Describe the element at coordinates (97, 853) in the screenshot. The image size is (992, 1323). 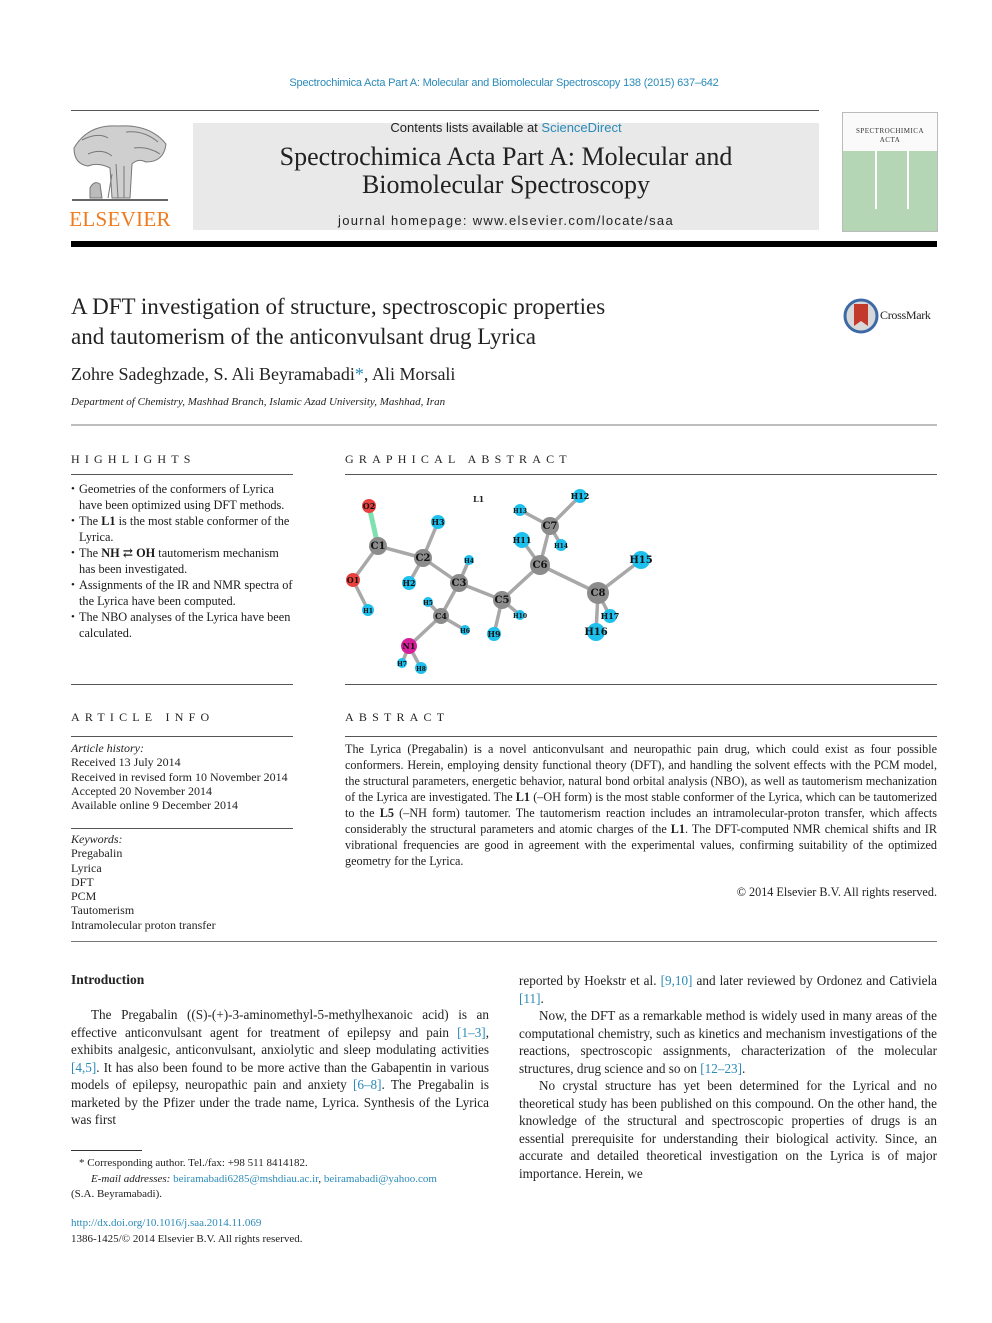
I see `keyword: Pregabalin` at that location.